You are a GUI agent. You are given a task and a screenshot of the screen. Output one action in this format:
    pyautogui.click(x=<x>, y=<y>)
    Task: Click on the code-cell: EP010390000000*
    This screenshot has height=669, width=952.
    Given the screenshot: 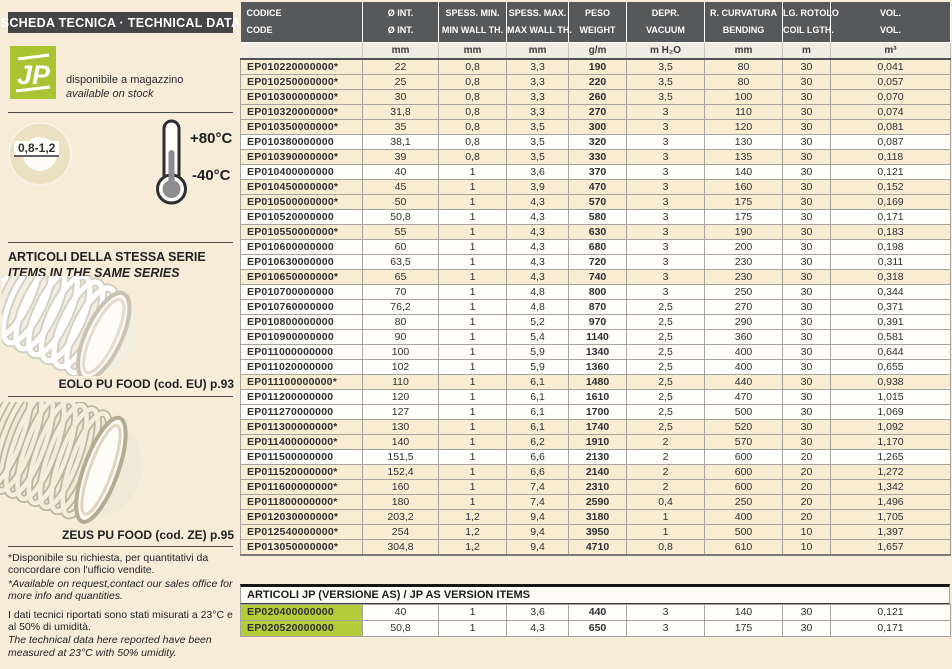 What is the action you would take?
    pyautogui.click(x=301, y=157)
    